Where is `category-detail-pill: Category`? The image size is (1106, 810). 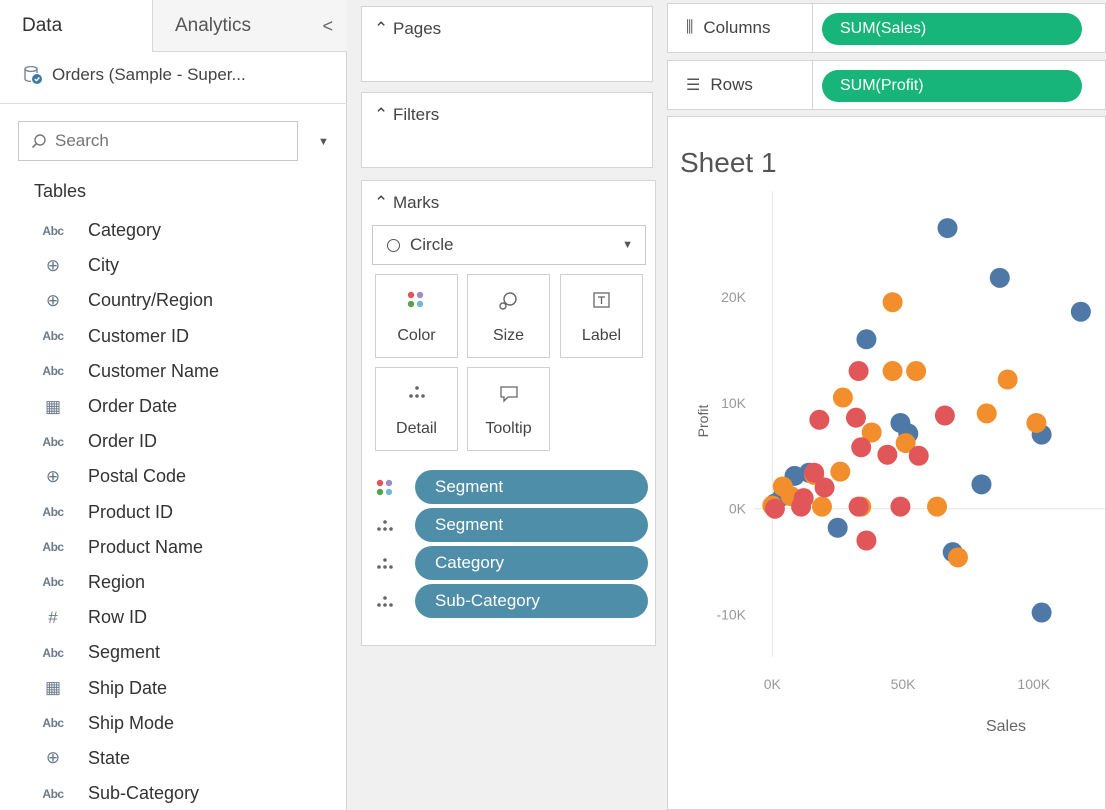
category-detail-pill: Category is located at coordinates (531, 563).